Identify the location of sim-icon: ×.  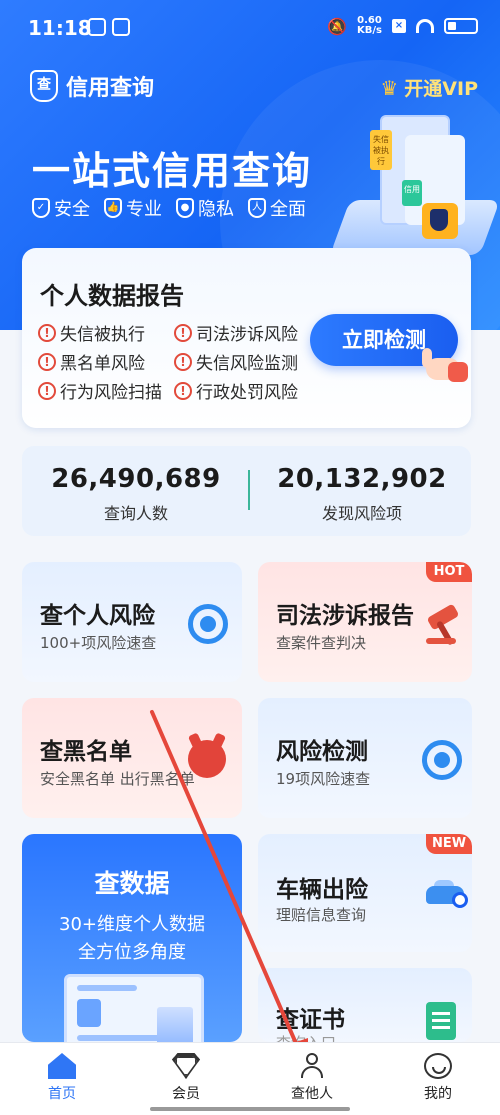
(399, 26).